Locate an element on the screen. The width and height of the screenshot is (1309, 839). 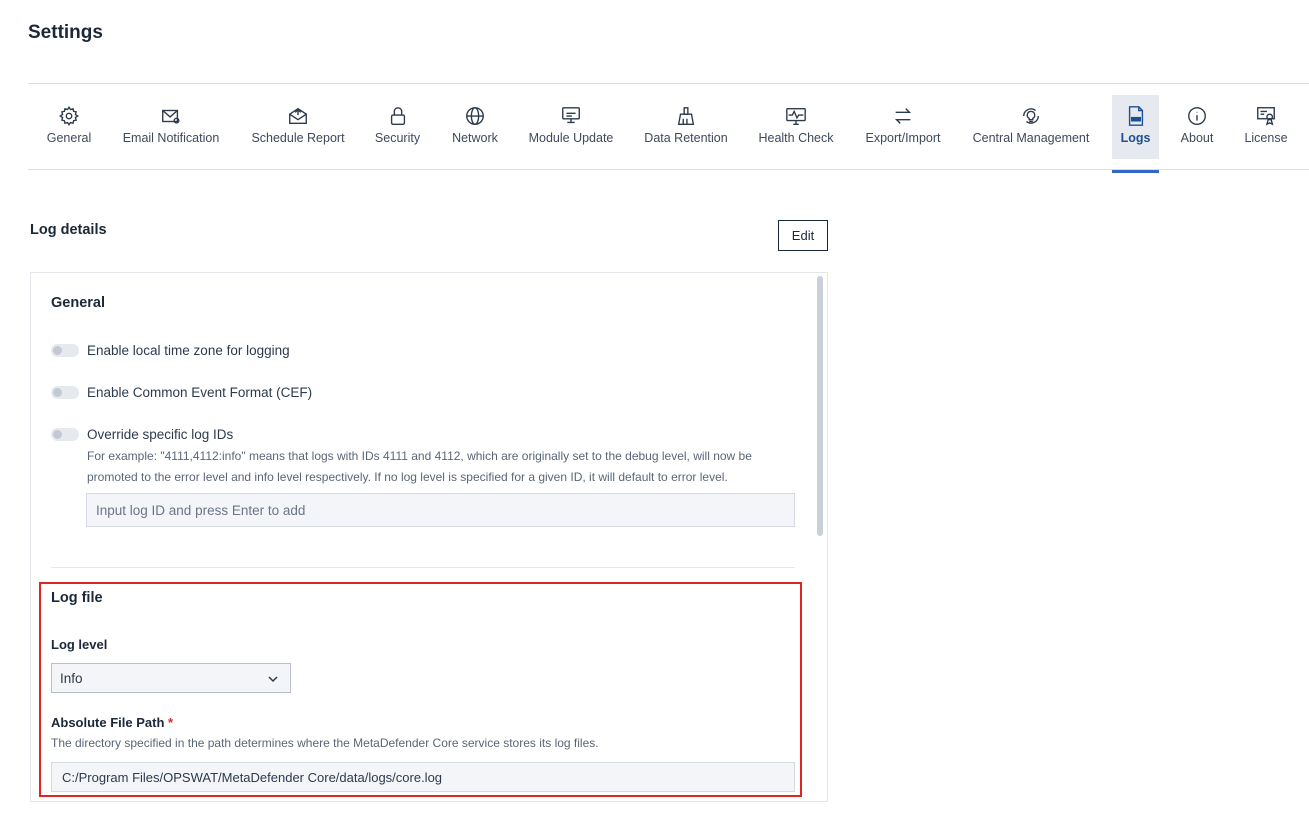
tab-health-check: Health Check is located at coordinates (796, 127).